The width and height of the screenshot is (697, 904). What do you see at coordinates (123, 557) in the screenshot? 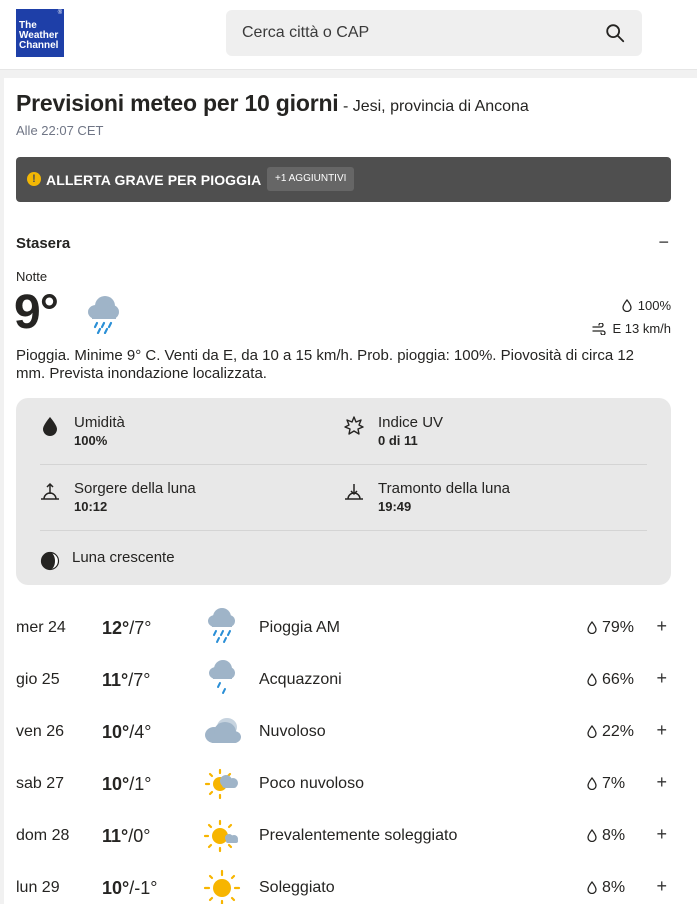
I see `moon-phase-label: Luna crescente` at bounding box center [123, 557].